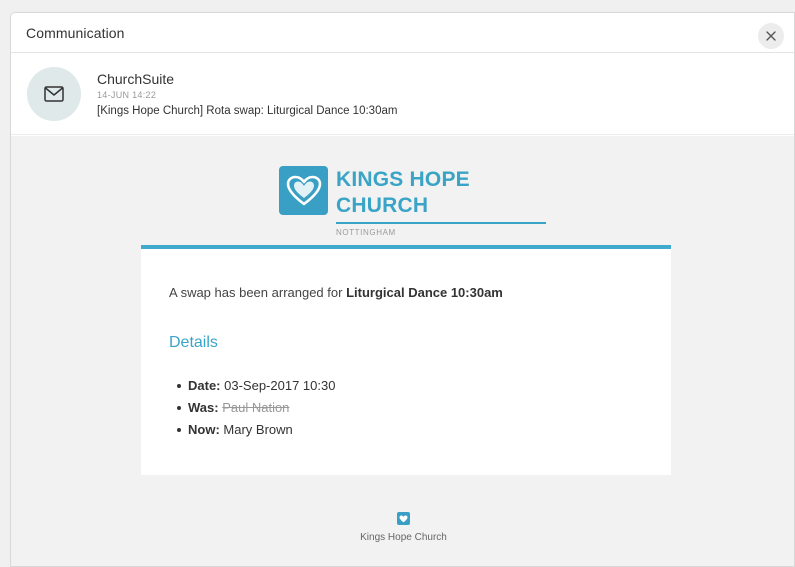 This screenshot has height=567, width=795. What do you see at coordinates (204, 429) in the screenshot?
I see `detail-label: Now:` at bounding box center [204, 429].